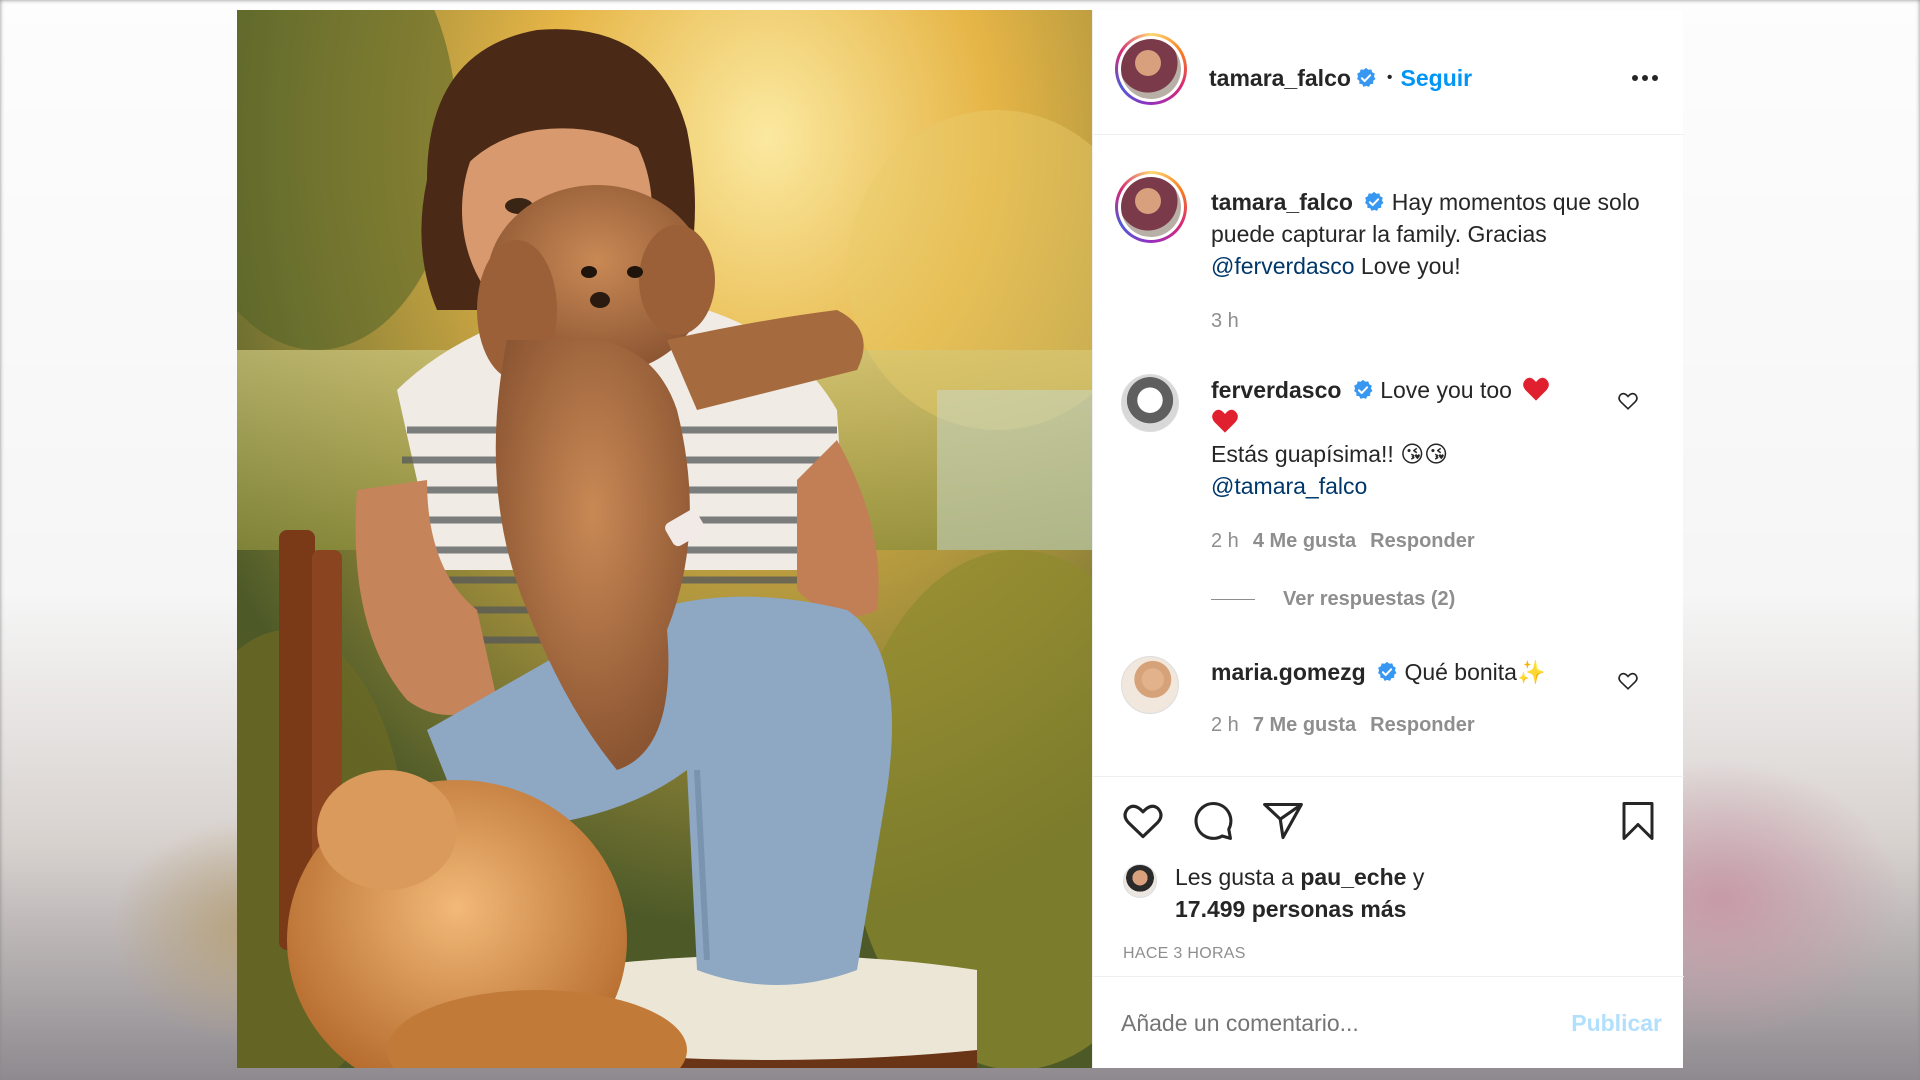  I want to click on liker-avatar, so click(1140, 881).